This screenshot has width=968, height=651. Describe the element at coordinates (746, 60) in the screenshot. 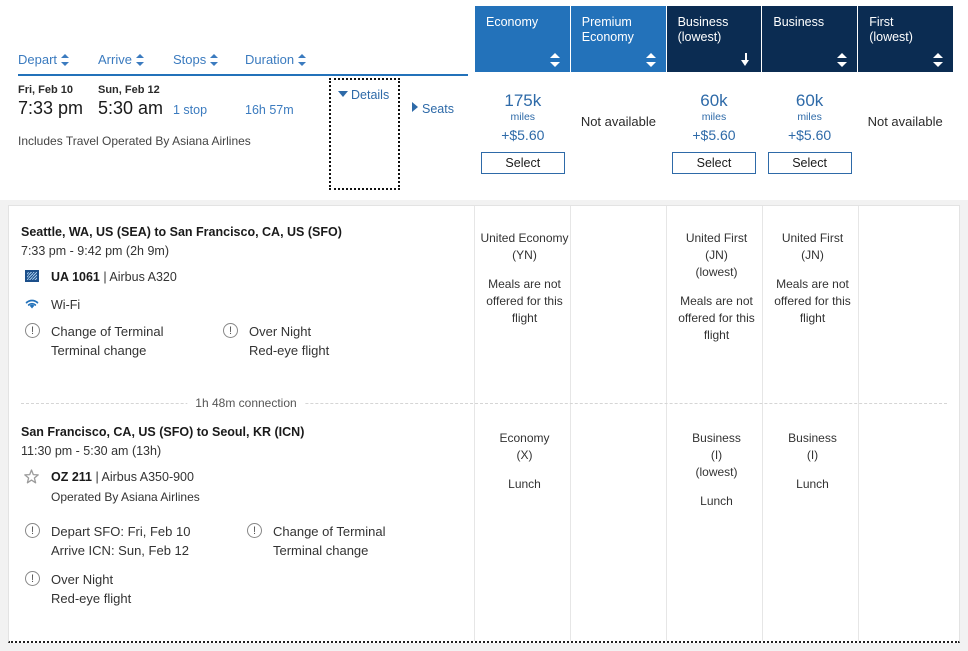

I see `sort-descending-icon` at that location.